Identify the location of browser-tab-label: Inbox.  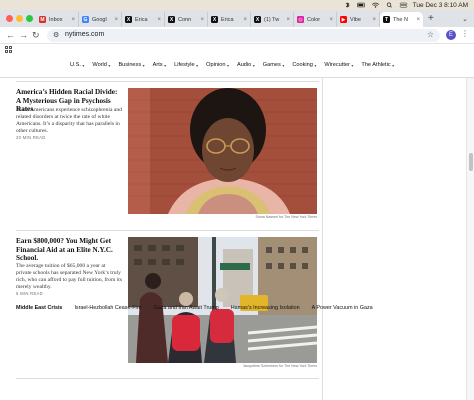
(56, 19).